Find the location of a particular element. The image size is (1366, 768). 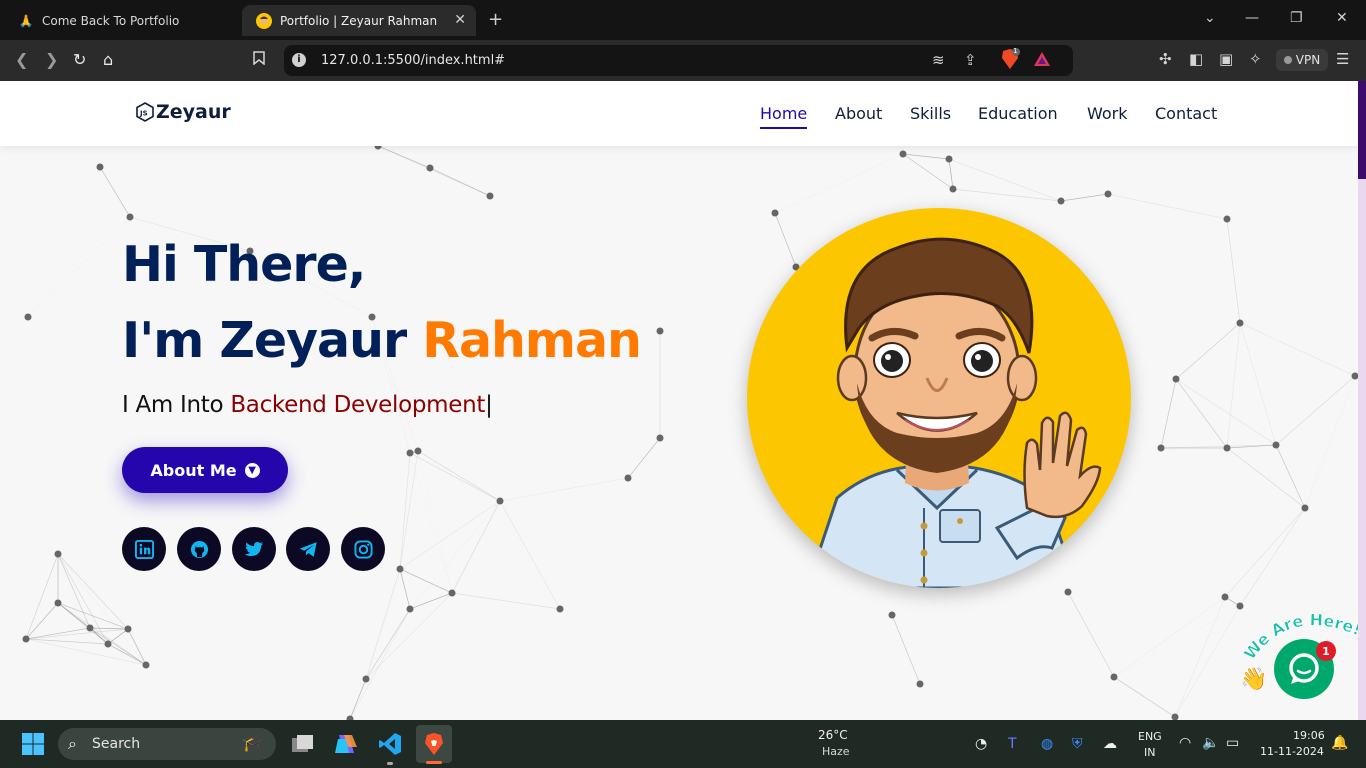

chat-widget: We Are Here! 👋 1 is located at coordinates (1296, 651).